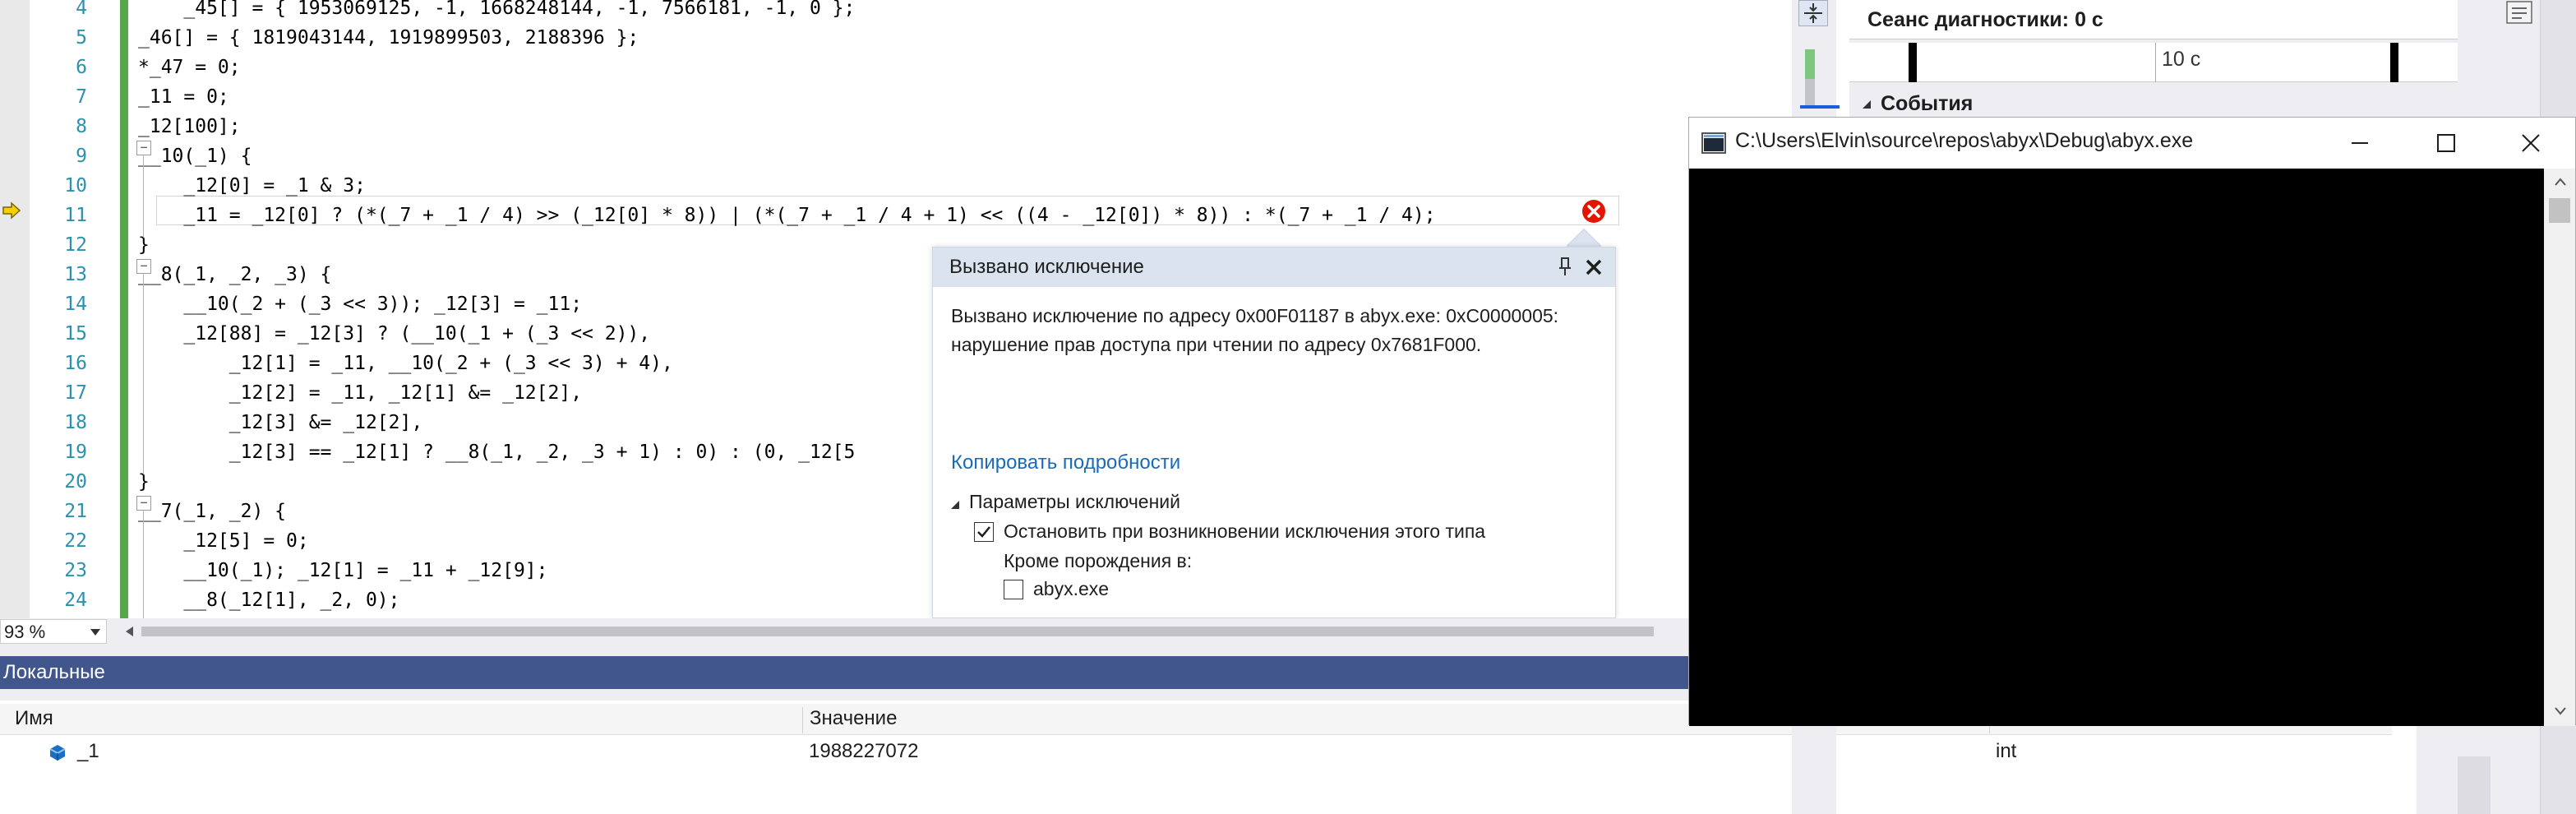 The width and height of the screenshot is (2576, 814). What do you see at coordinates (1985, 19) in the screenshot?
I see `diagnostic-session-label: Сеанс диагностики: 0 с` at bounding box center [1985, 19].